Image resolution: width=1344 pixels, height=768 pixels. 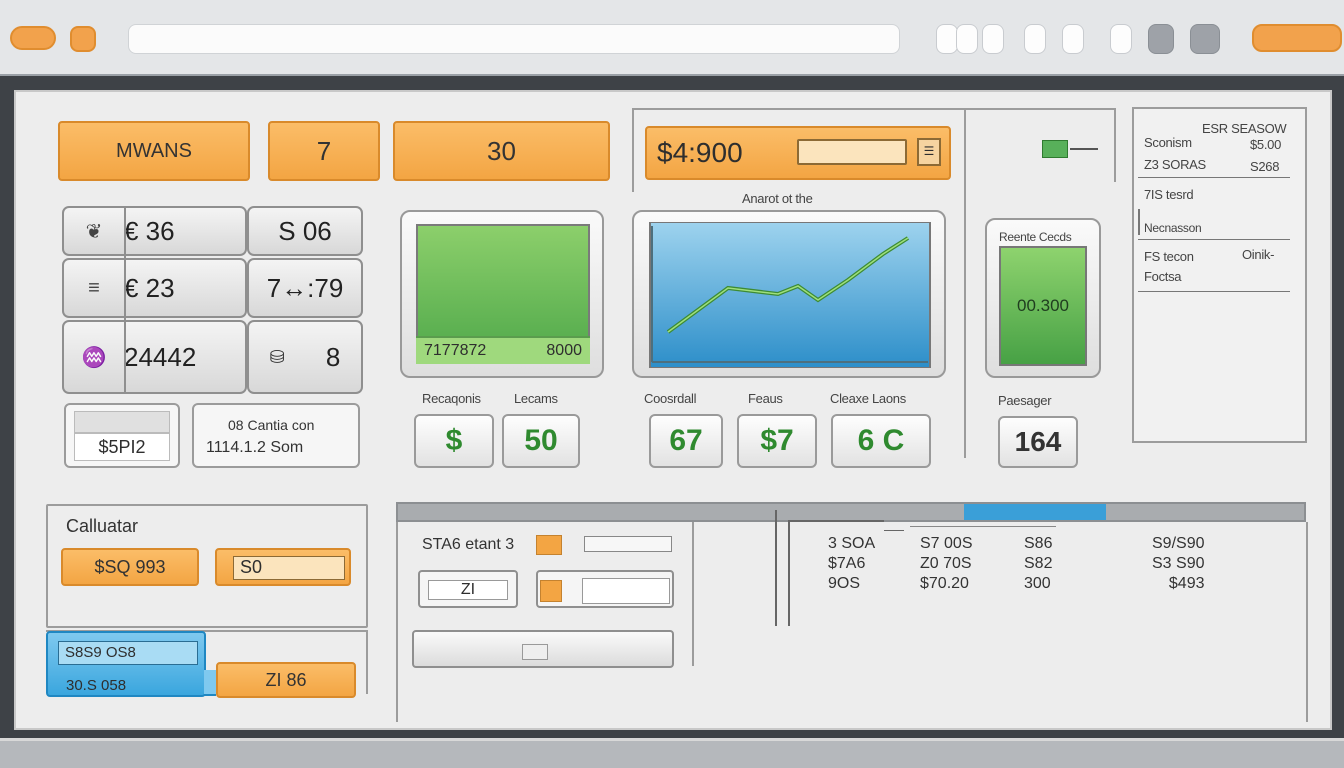 I want to click on right-row-5-right: Oinik-, so click(x=1258, y=254).